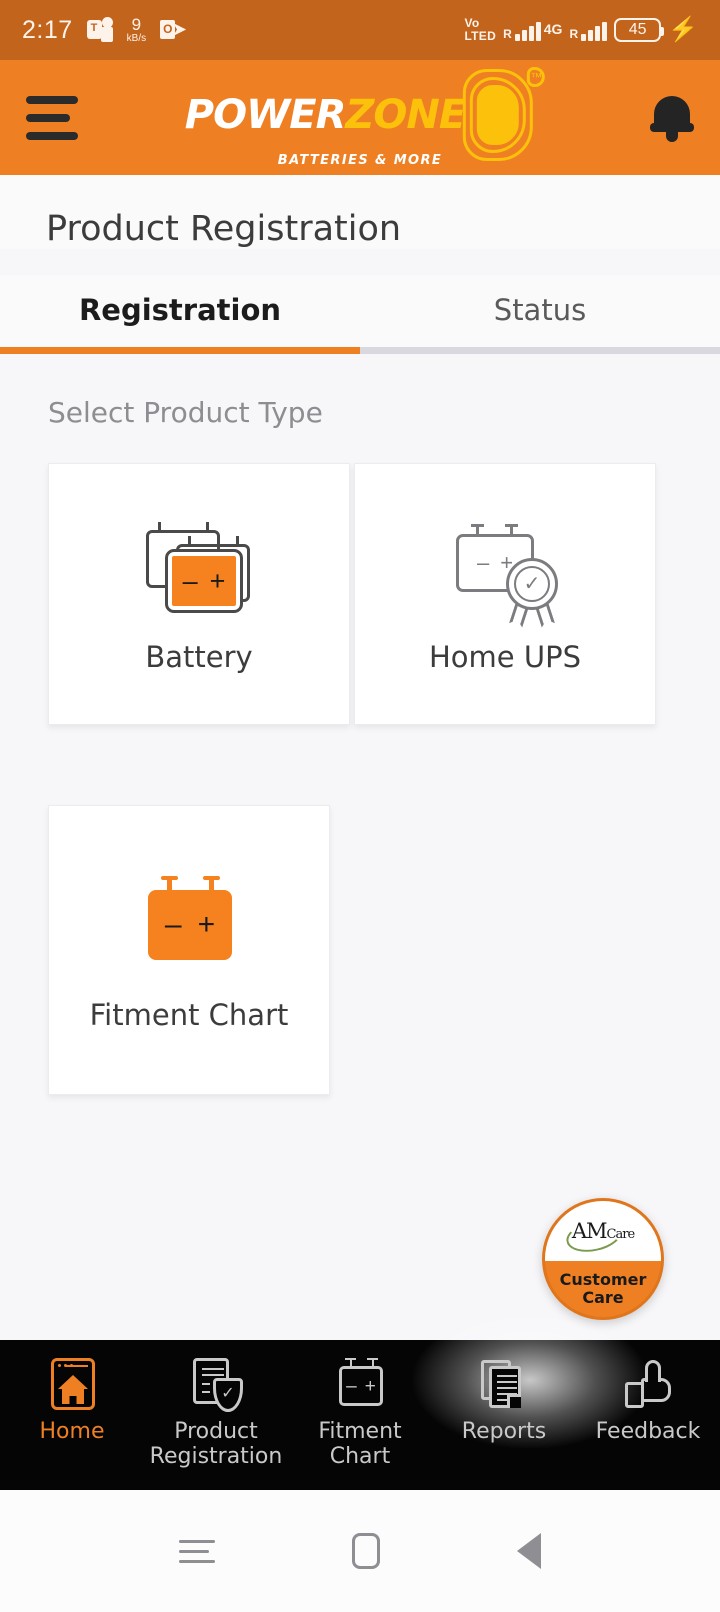  Describe the element at coordinates (360, 1456) in the screenshot. I see `nav-label-fitment-line2: Chart` at that location.